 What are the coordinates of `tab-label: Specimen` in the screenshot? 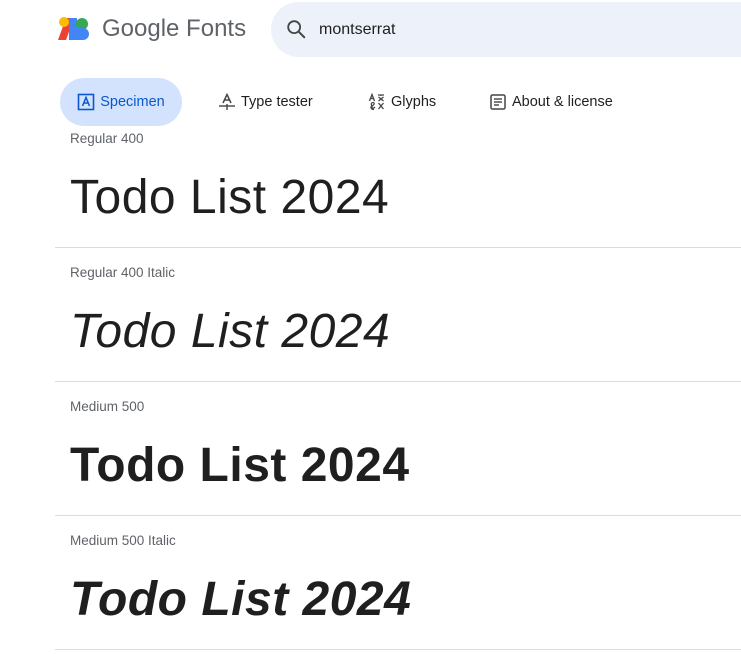 It's located at (132, 102).